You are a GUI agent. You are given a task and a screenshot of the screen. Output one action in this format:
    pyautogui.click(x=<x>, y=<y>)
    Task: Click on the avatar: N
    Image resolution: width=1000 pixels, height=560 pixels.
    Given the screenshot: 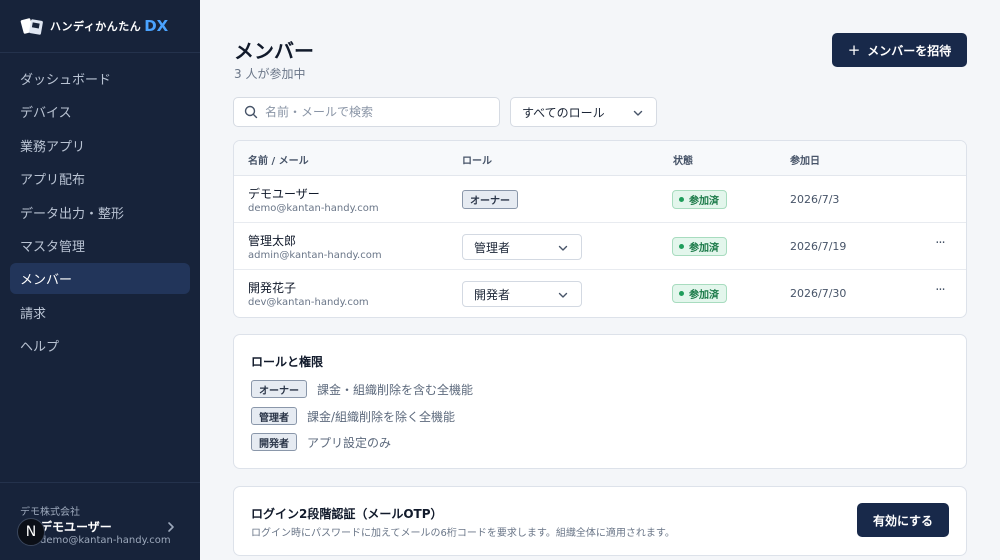 What is the action you would take?
    pyautogui.click(x=31, y=532)
    